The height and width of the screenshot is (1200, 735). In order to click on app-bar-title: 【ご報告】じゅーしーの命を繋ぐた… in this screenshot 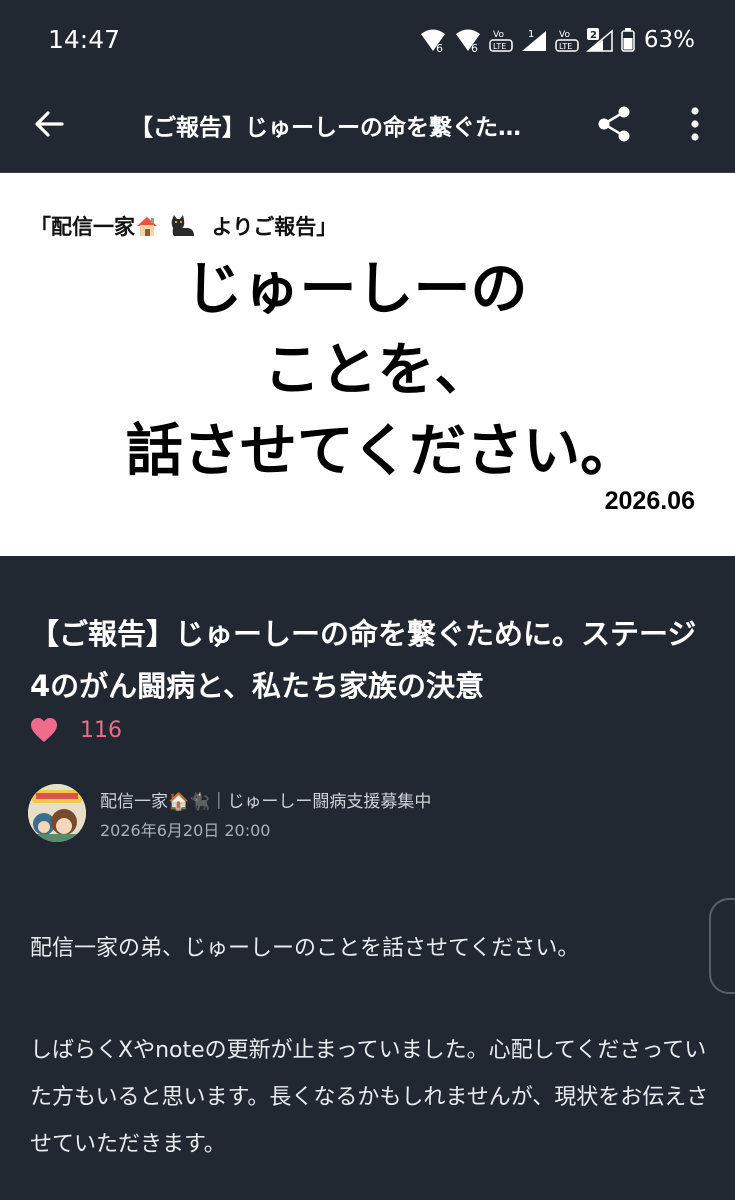, I will do `click(325, 128)`.